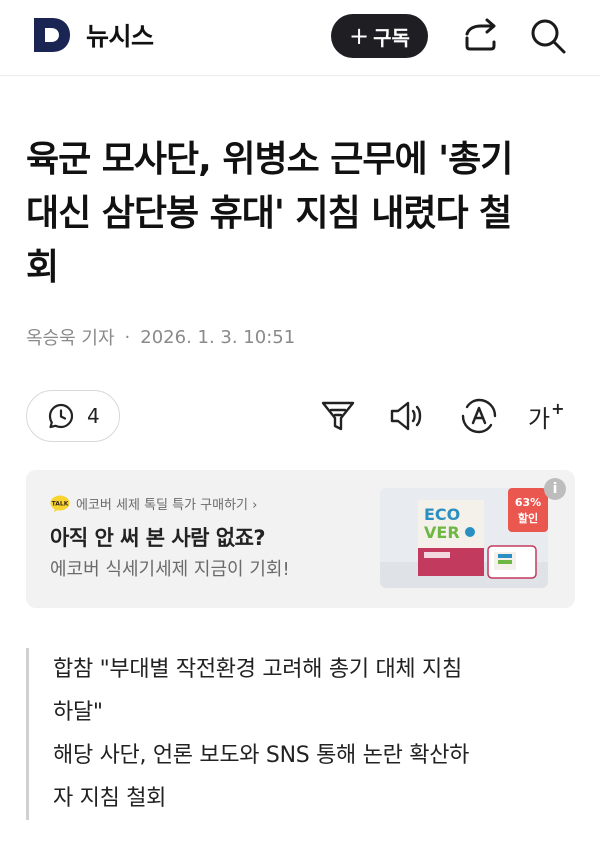  Describe the element at coordinates (528, 518) in the screenshot. I see `discount-label: 할인` at that location.